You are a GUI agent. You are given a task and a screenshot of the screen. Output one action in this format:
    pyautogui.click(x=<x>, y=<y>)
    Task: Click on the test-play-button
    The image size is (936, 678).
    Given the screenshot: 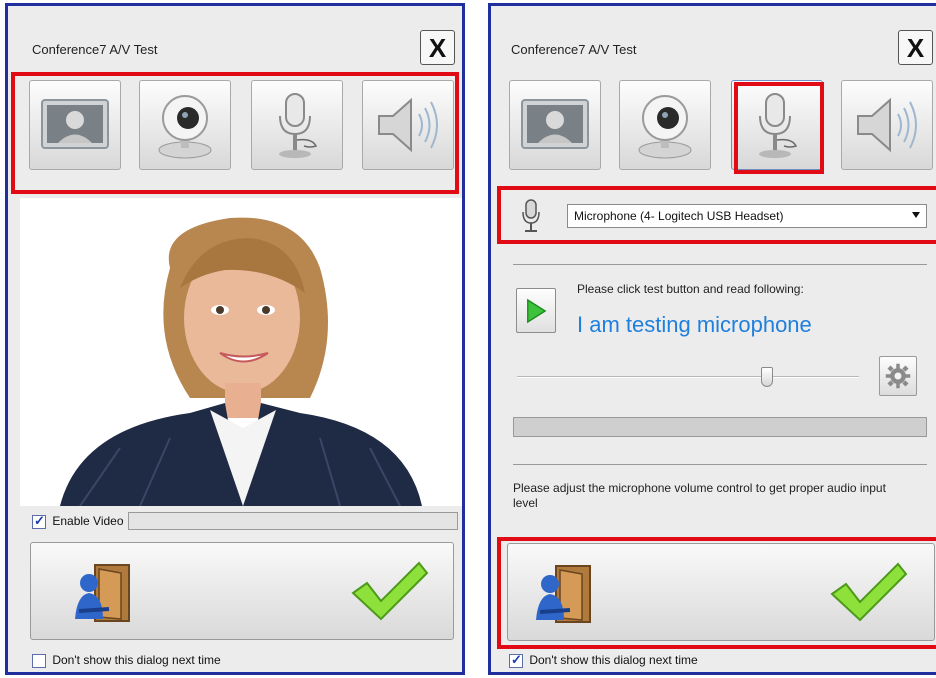 What is the action you would take?
    pyautogui.click(x=536, y=310)
    